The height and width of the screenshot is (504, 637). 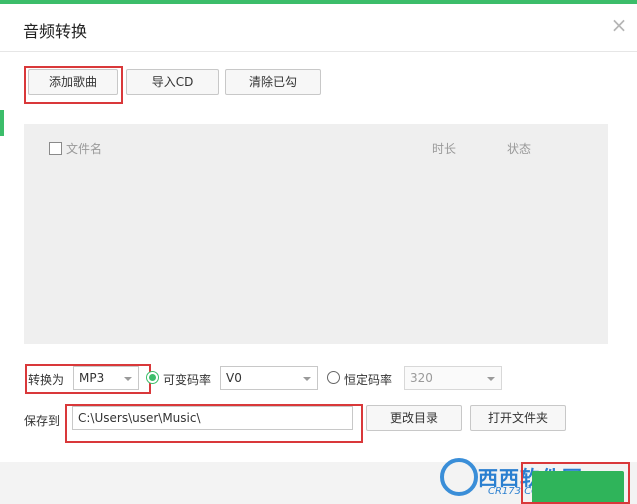 What do you see at coordinates (273, 82) in the screenshot?
I see `clear-checked-button: 清除已勾` at bounding box center [273, 82].